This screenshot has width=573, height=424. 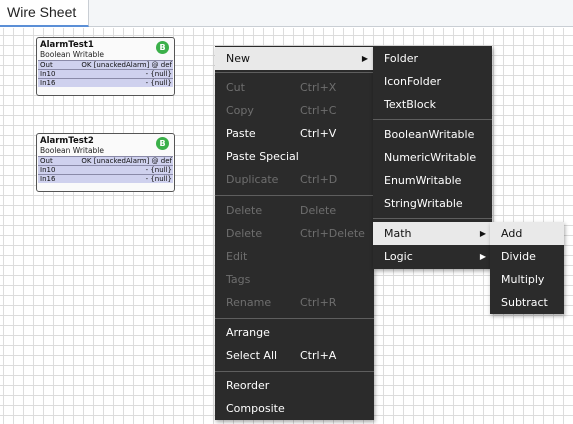 I want to click on menu-item-divide: Divide, so click(x=527, y=256).